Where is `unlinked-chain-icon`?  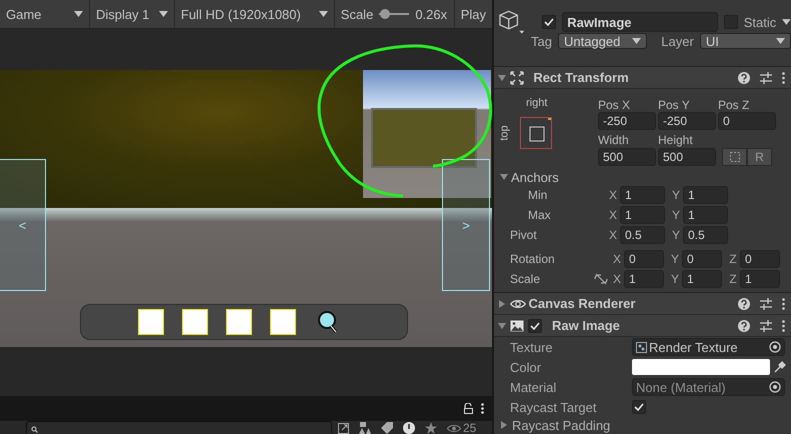 unlinked-chain-icon is located at coordinates (601, 279).